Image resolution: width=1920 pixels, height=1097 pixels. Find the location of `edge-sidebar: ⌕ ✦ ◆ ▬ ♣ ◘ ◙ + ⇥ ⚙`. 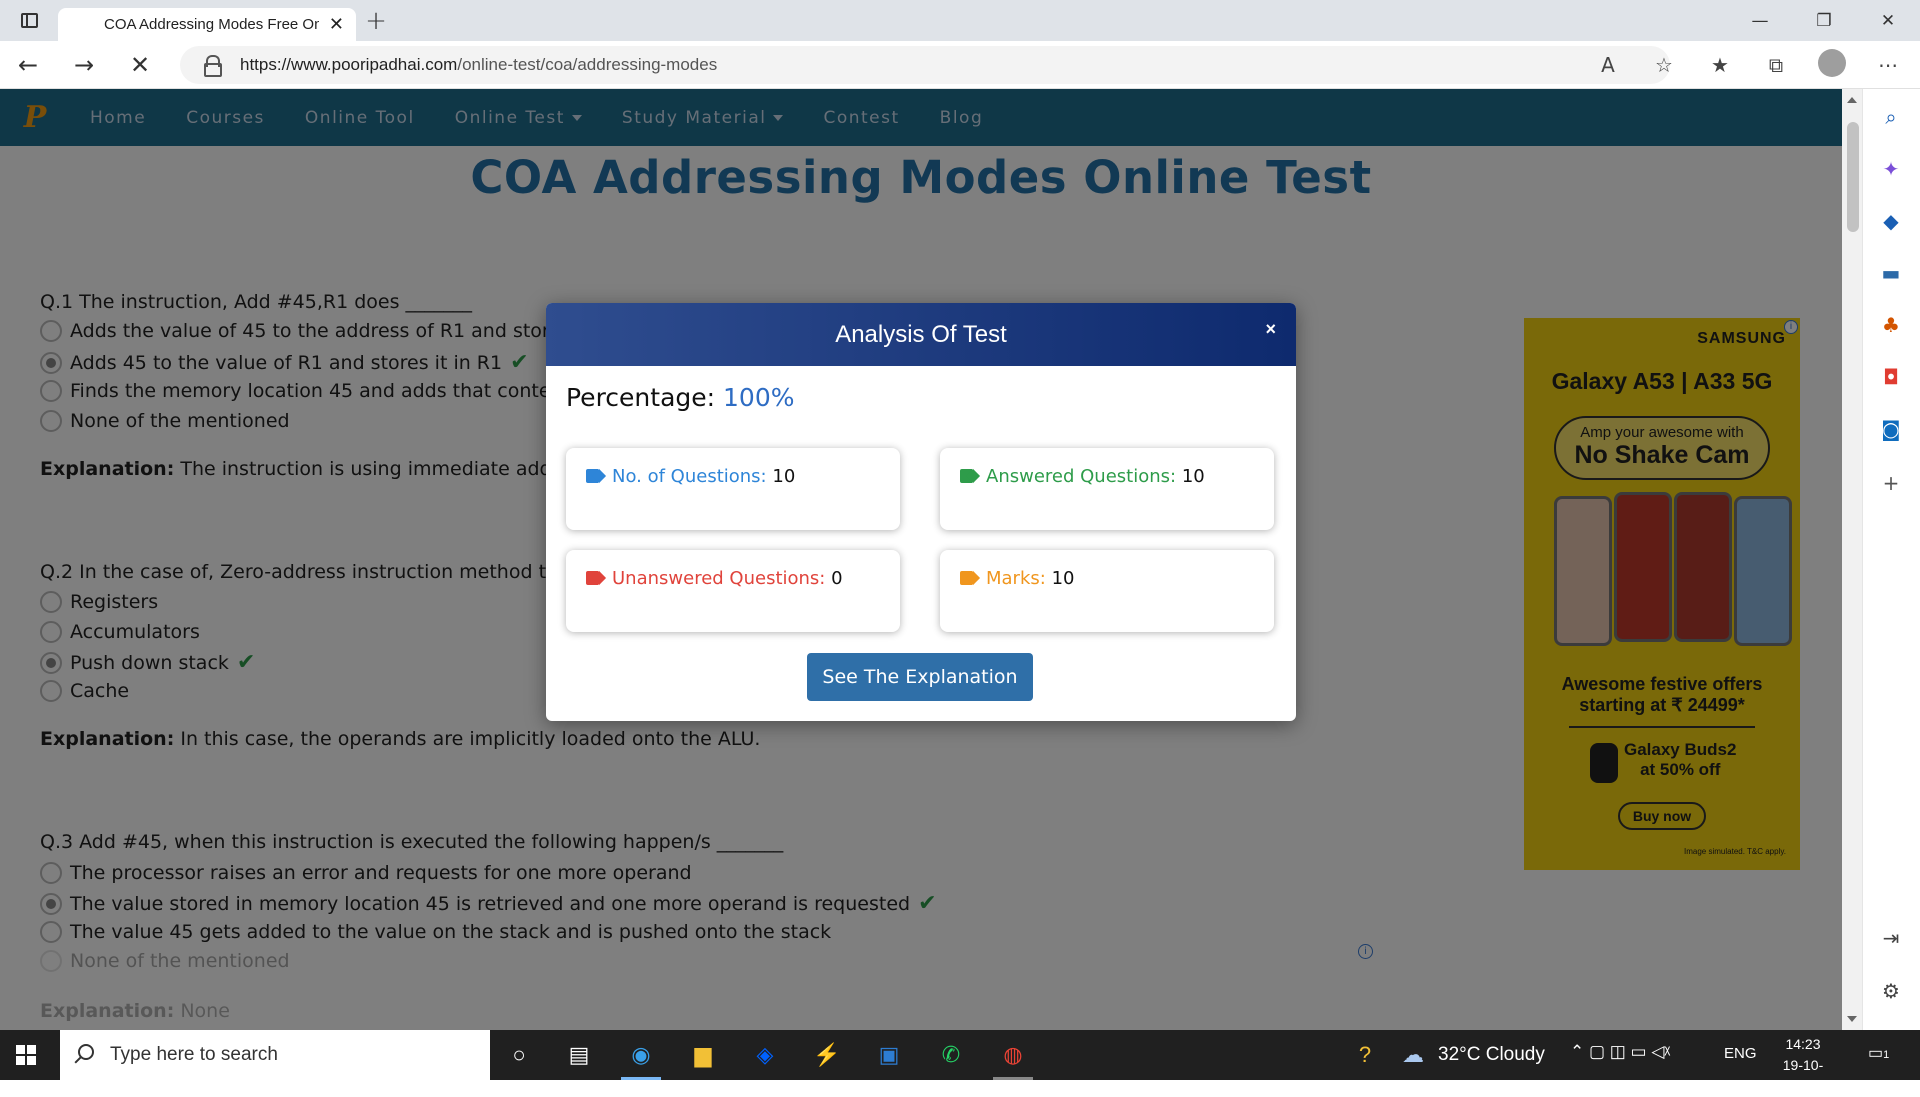

edge-sidebar: ⌕ ✦ ◆ ▬ ♣ ◘ ◙ + ⇥ ⚙ is located at coordinates (1891, 559).